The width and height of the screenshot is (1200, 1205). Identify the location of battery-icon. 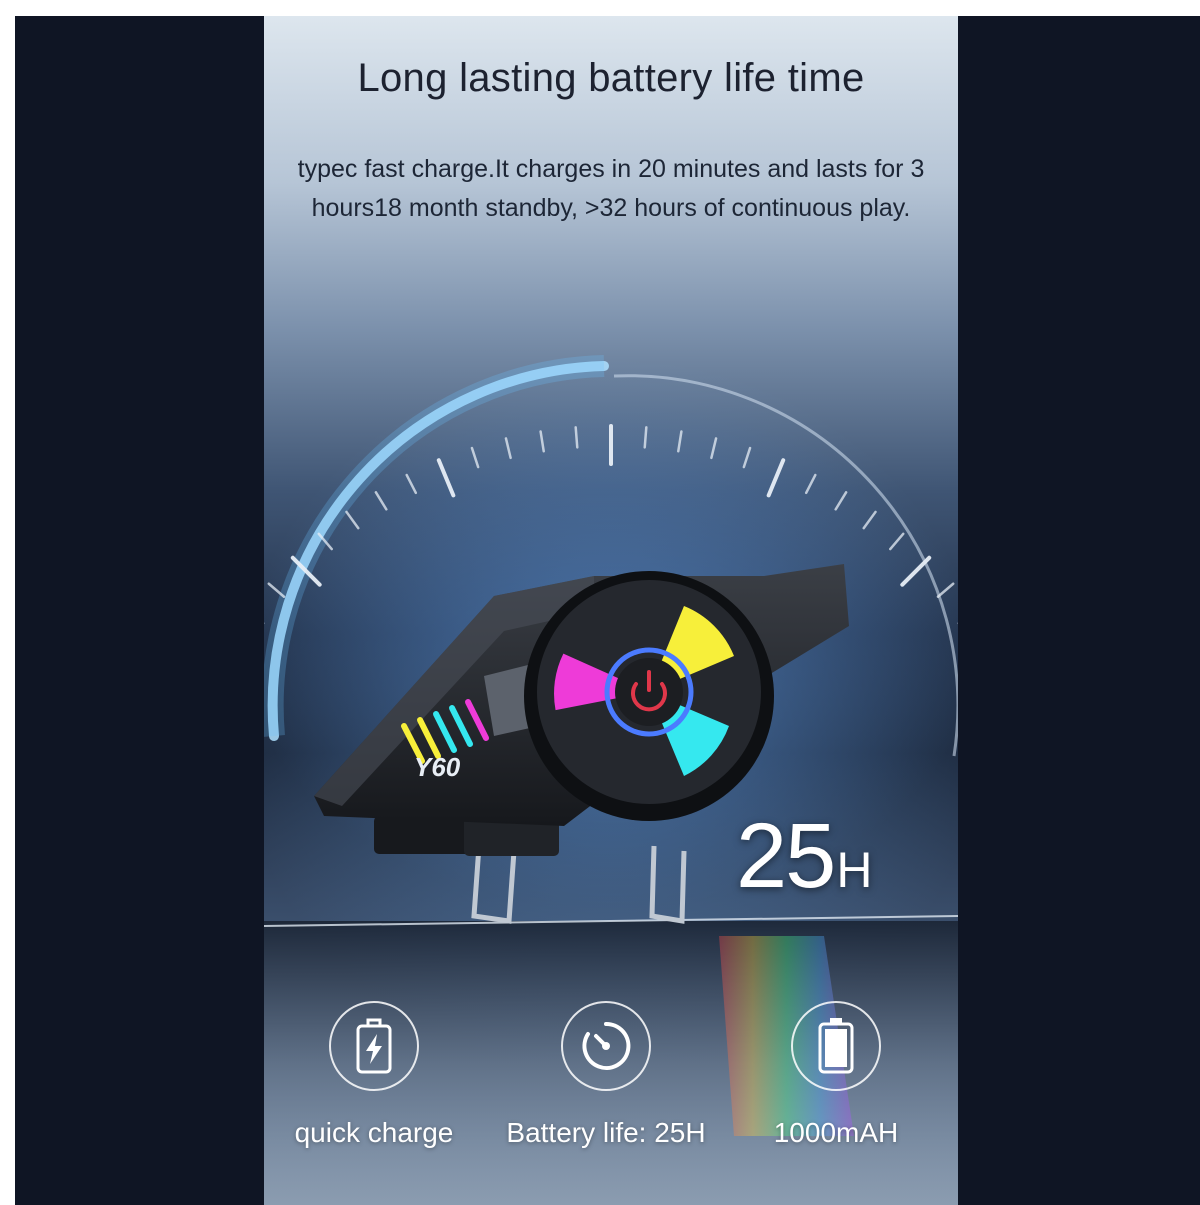
(836, 1046).